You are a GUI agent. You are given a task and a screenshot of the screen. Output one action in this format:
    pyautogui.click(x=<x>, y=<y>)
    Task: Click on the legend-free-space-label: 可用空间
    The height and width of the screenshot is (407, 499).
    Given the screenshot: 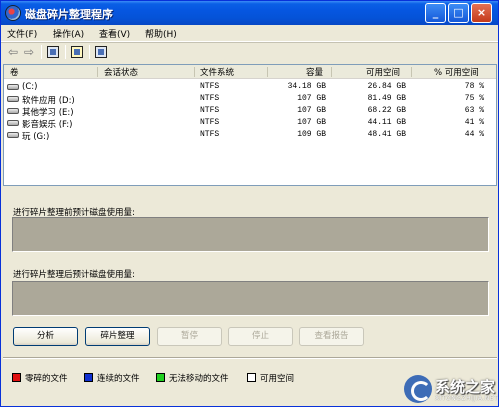 What is the action you would take?
    pyautogui.click(x=277, y=379)
    